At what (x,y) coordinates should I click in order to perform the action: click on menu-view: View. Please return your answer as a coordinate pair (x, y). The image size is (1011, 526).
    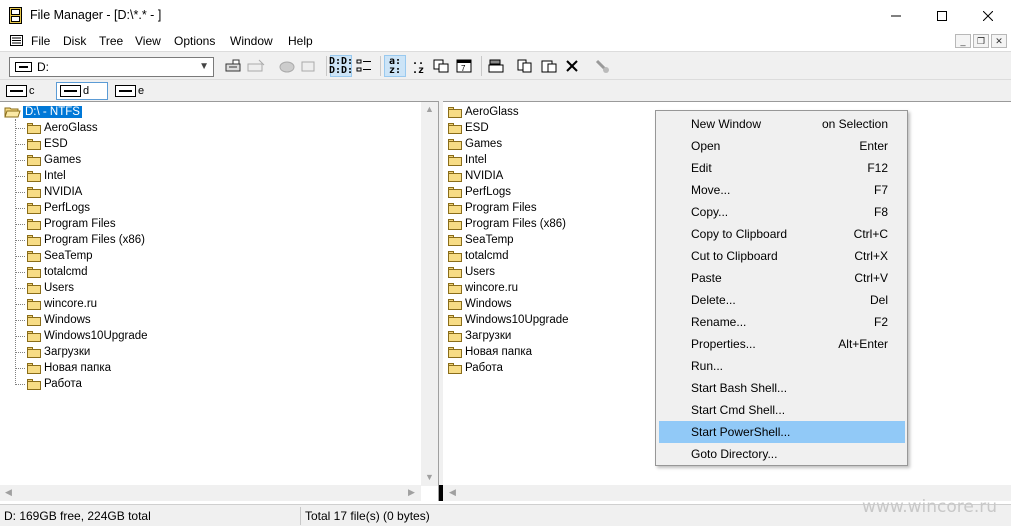
    Looking at the image, I should click on (148, 41).